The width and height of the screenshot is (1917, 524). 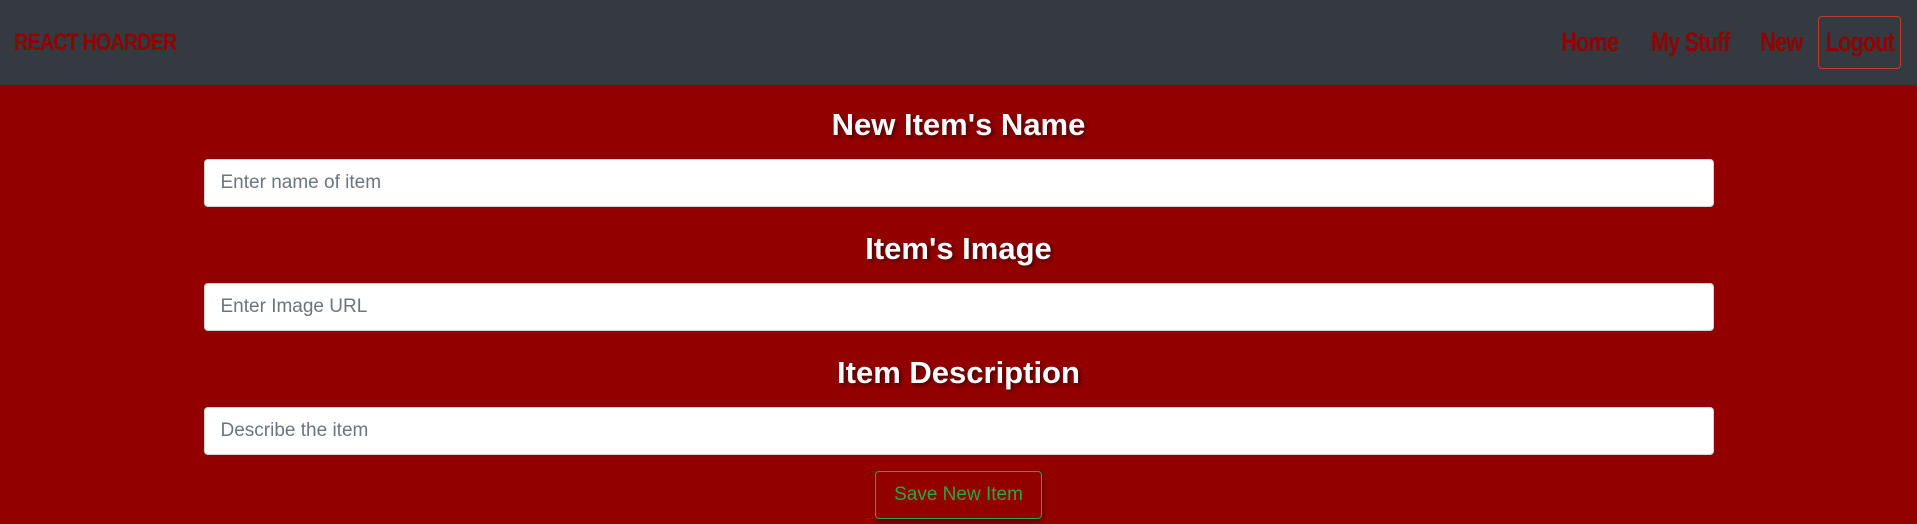 I want to click on brand-logo: REACT HOARDER, so click(x=95, y=43).